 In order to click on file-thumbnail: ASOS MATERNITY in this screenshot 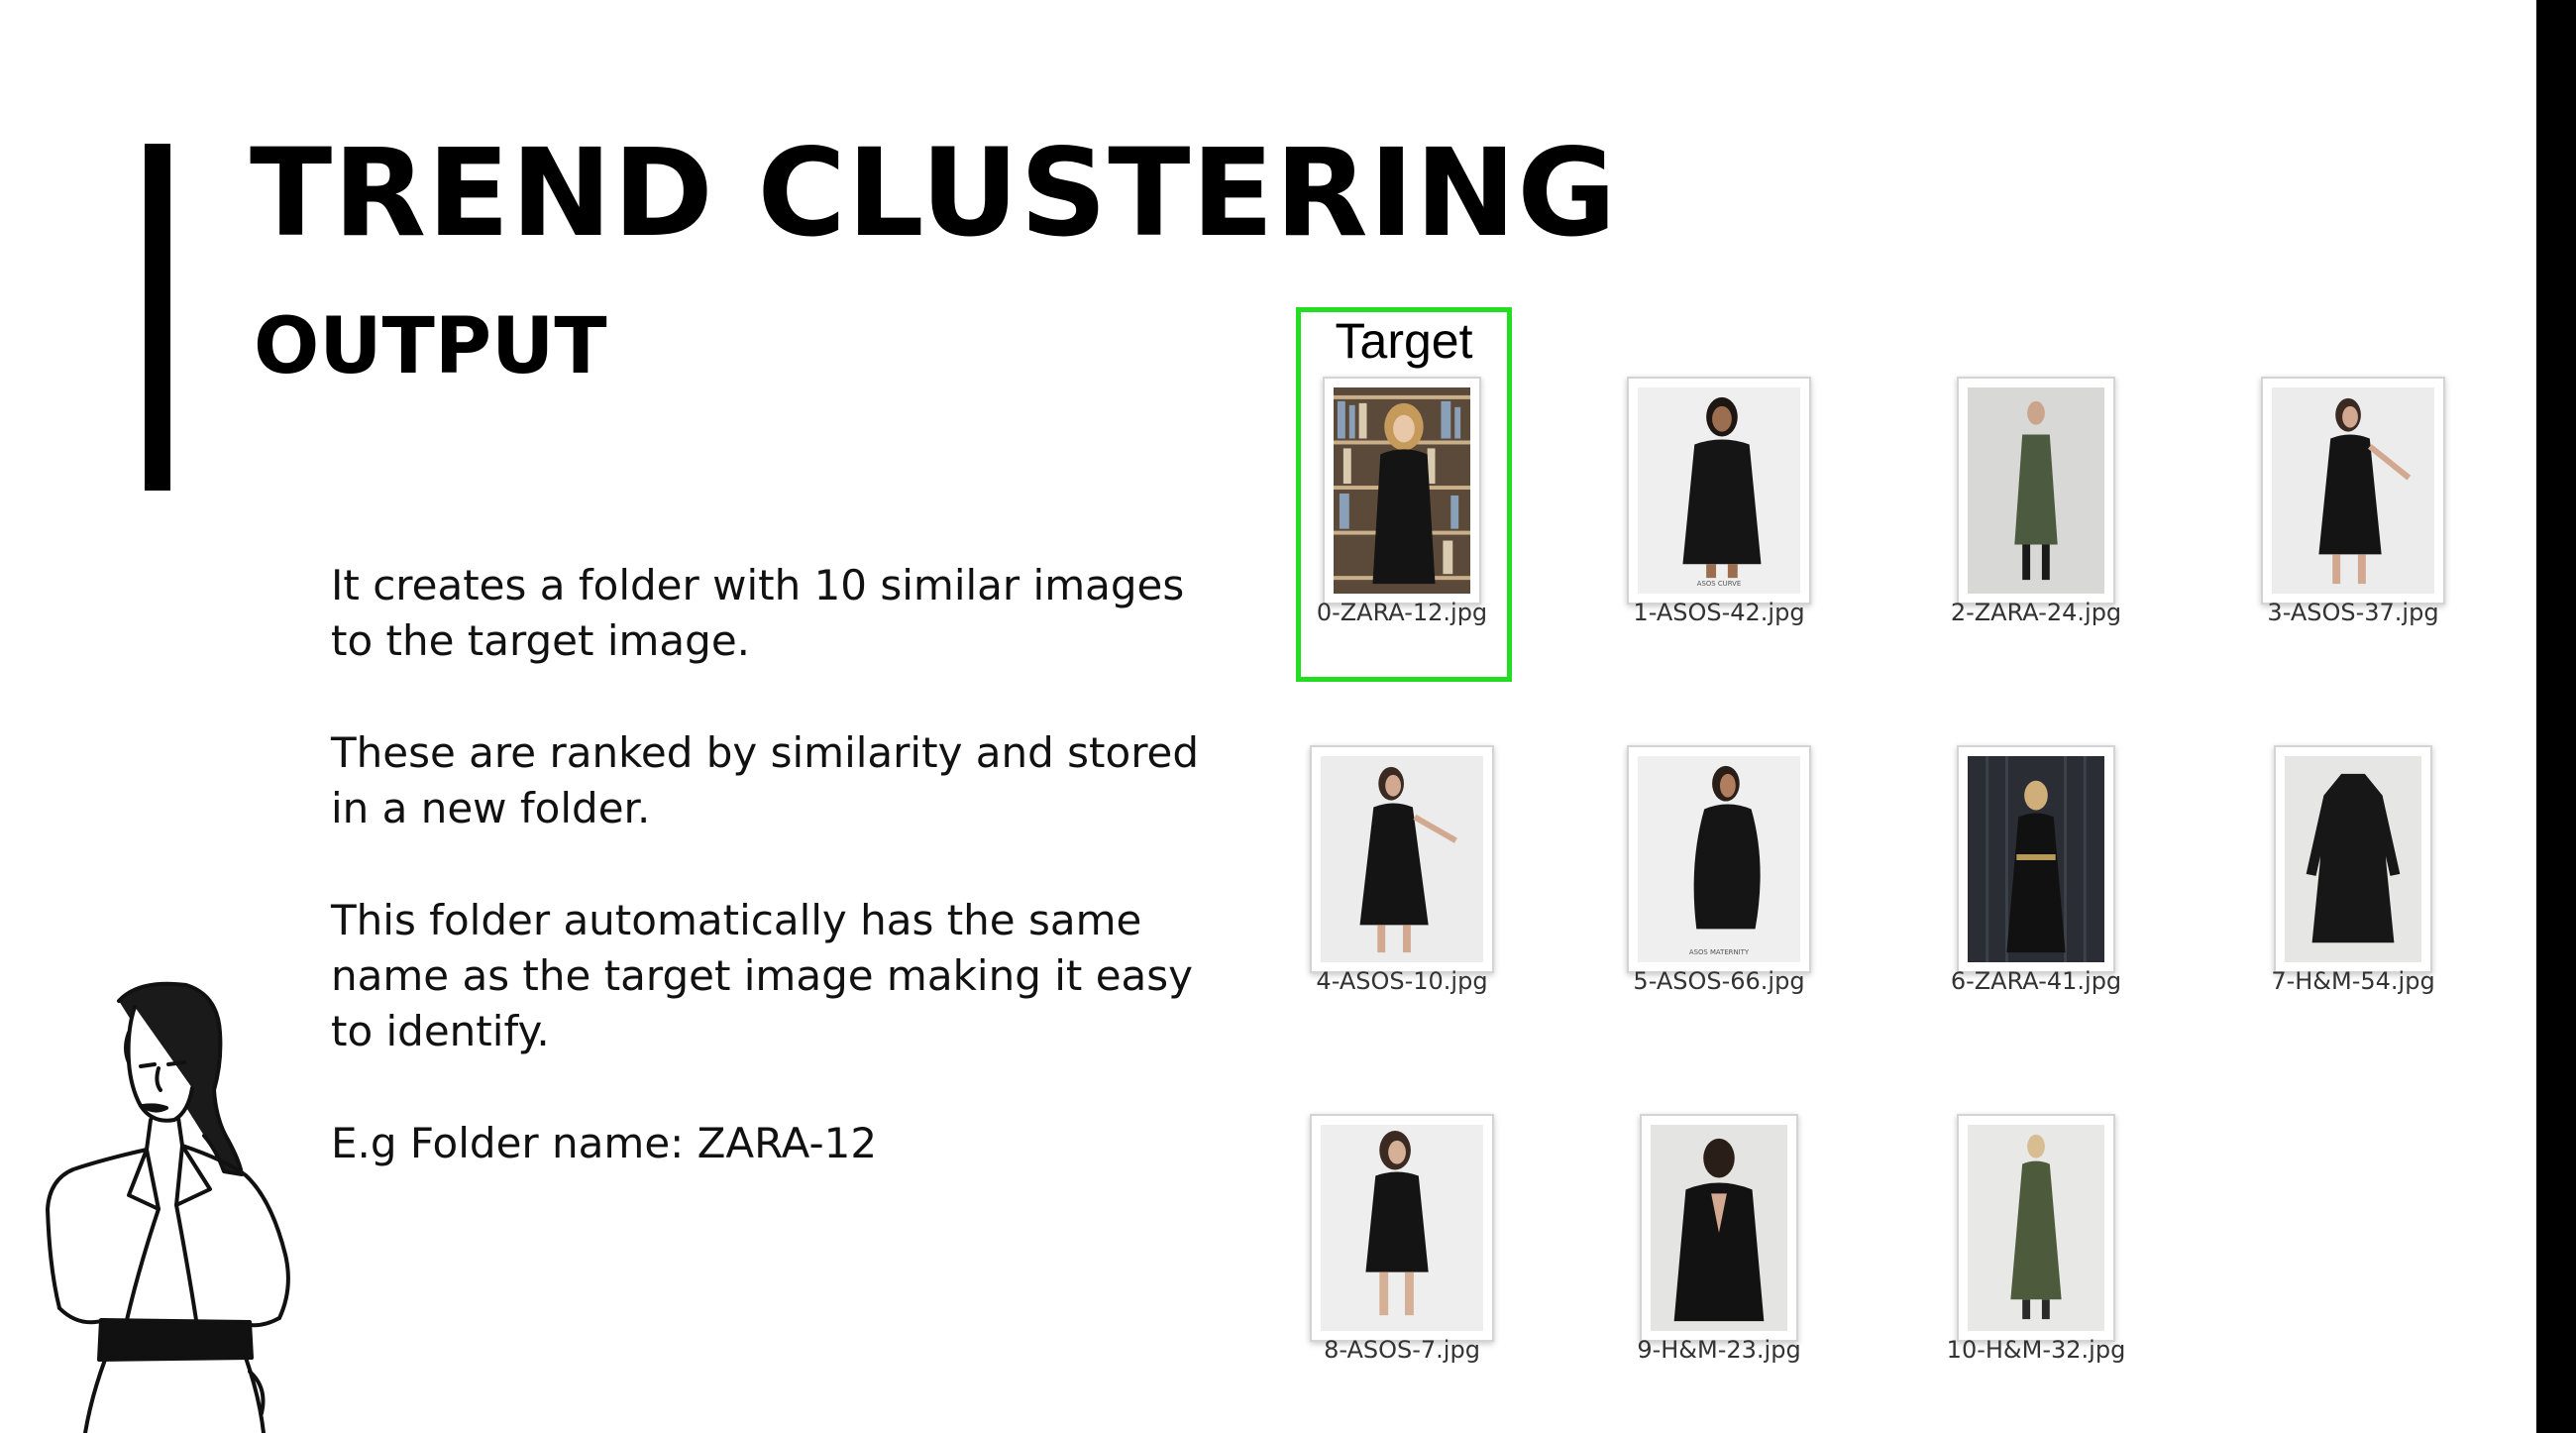, I will do `click(1719, 859)`.